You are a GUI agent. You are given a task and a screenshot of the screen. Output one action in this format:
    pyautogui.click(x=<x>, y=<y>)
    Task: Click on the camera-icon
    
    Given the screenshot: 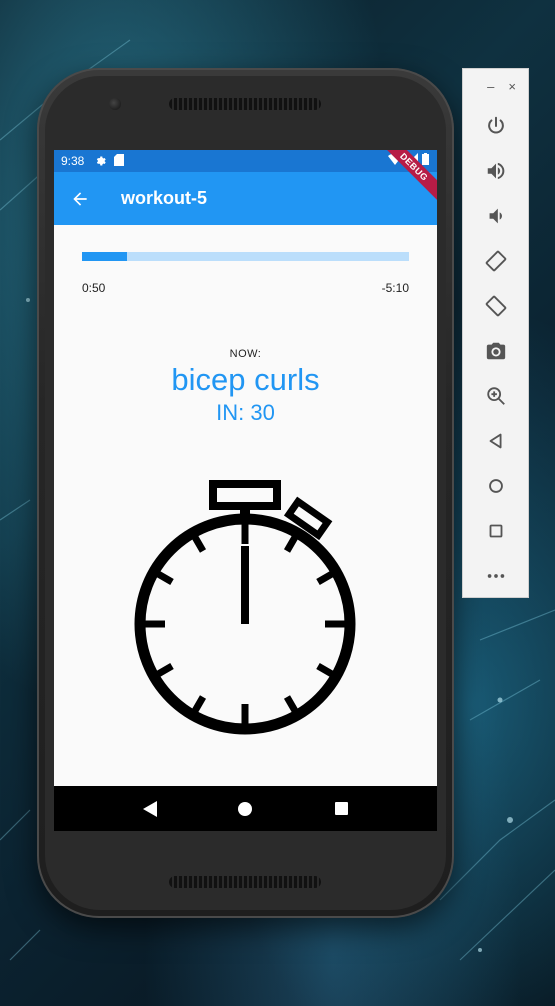 What is the action you would take?
    pyautogui.click(x=495, y=350)
    